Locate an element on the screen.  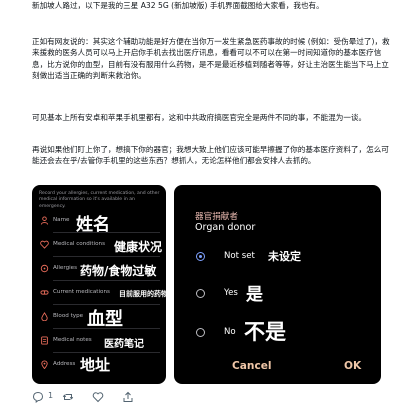
location-icon is located at coordinates (44, 364).